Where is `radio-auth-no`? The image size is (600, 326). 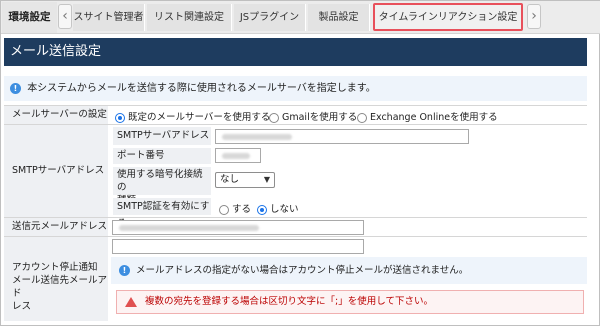 radio-auth-no is located at coordinates (262, 209).